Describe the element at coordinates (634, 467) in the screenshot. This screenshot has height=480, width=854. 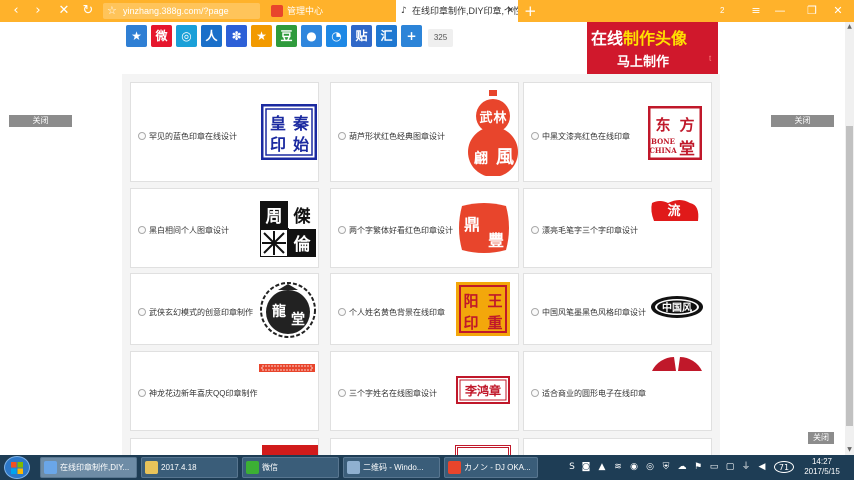
I see `wechat-tray-icon: ◉` at that location.